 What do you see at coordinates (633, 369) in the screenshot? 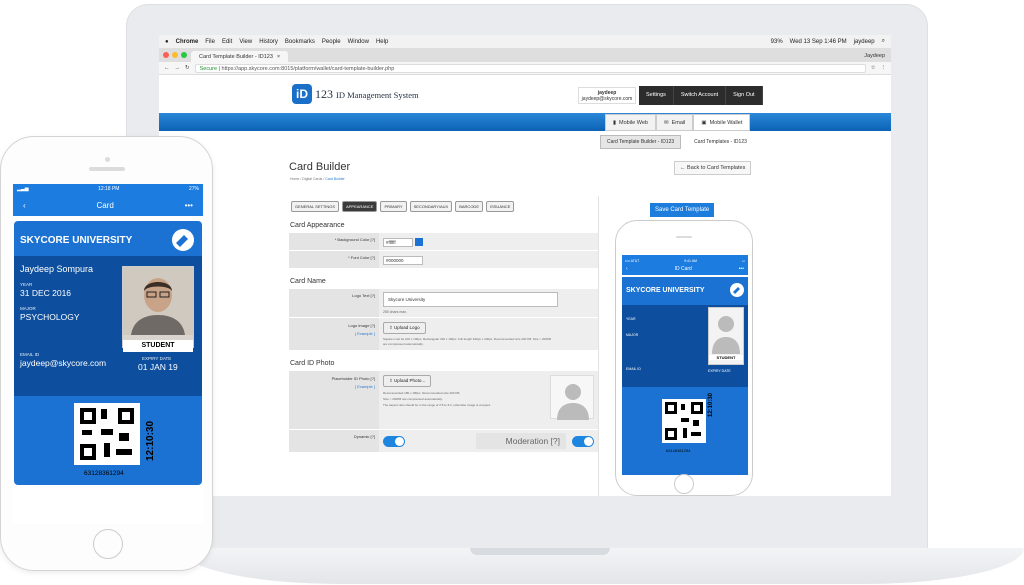
I see `preview-field-email: EMAIL ID` at bounding box center [633, 369].